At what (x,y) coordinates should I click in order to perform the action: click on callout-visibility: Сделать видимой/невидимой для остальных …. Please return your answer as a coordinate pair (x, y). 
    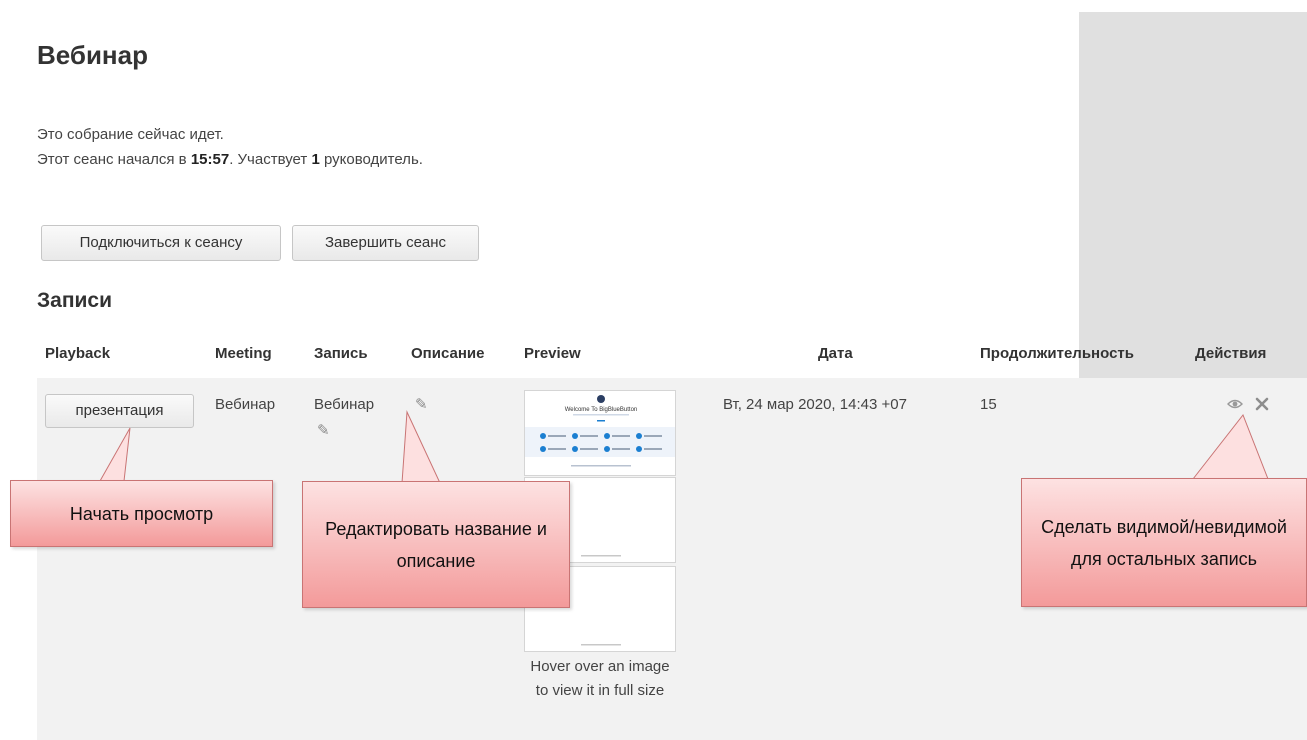
    Looking at the image, I should click on (1164, 542).